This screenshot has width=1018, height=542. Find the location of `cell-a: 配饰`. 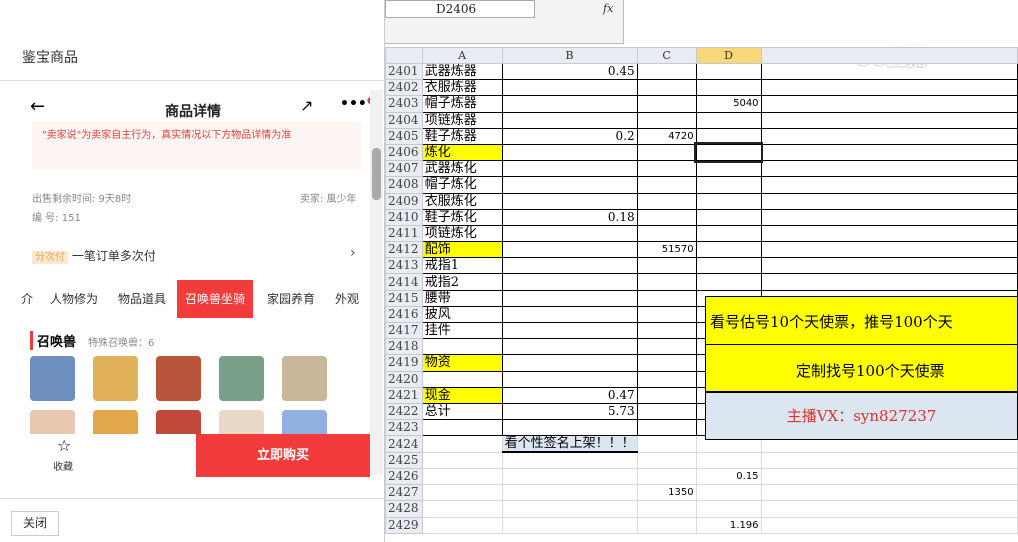

cell-a: 配饰 is located at coordinates (462, 250).